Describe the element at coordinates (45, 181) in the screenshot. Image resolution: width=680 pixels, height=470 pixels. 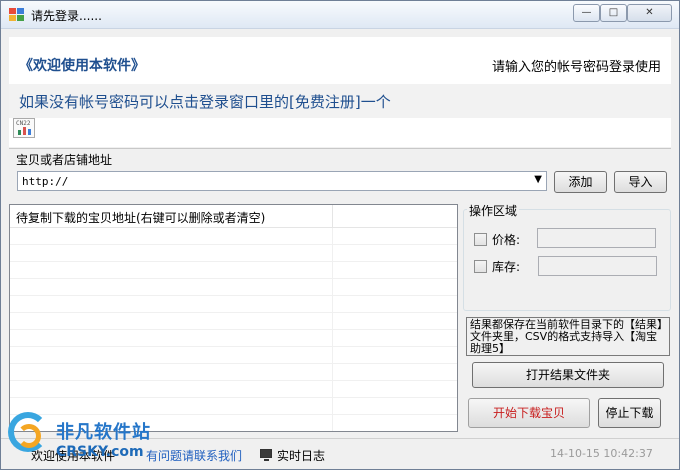
I see `address-value: http://` at that location.